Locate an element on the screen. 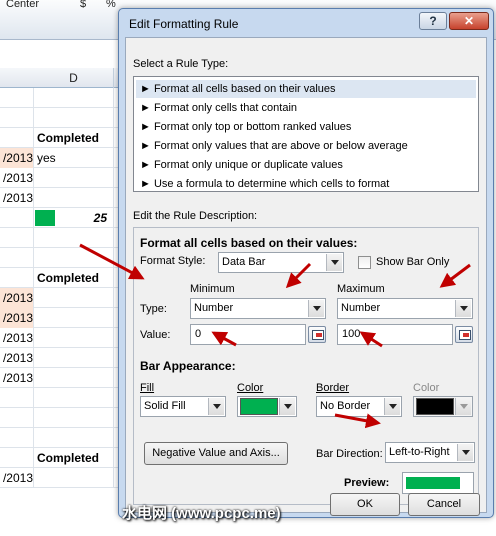  rule-type-item: ► Format all cells based on their values is located at coordinates (306, 89).